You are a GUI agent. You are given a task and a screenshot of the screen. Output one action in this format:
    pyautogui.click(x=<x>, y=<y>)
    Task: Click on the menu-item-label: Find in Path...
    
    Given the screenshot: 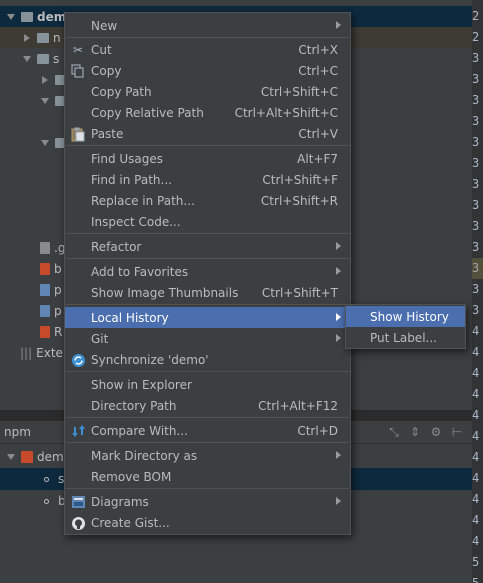 What is the action you would take?
    pyautogui.click(x=131, y=179)
    